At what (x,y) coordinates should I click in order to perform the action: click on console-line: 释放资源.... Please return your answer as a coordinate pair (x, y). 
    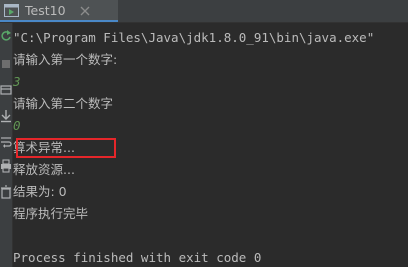
    Looking at the image, I should click on (44, 169).